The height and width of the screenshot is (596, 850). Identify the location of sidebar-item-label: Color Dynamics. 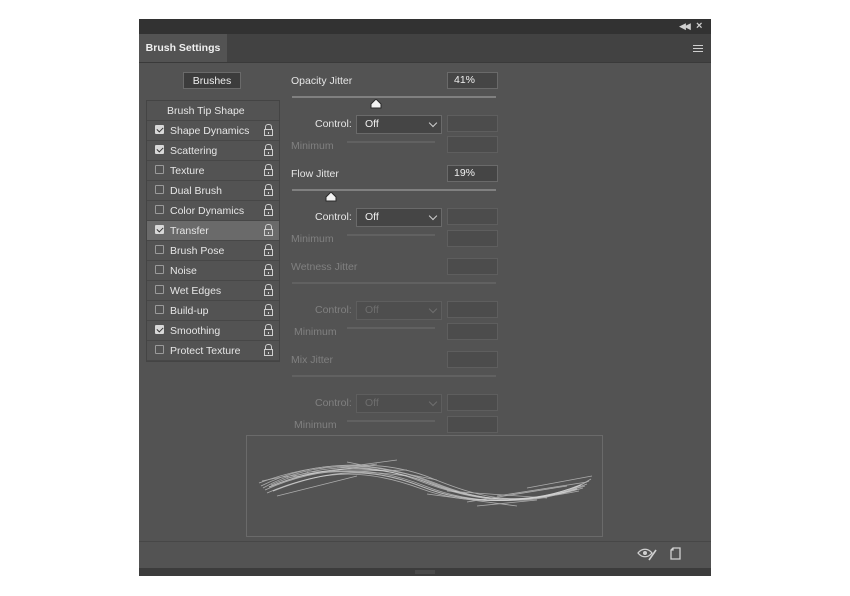
(207, 211).